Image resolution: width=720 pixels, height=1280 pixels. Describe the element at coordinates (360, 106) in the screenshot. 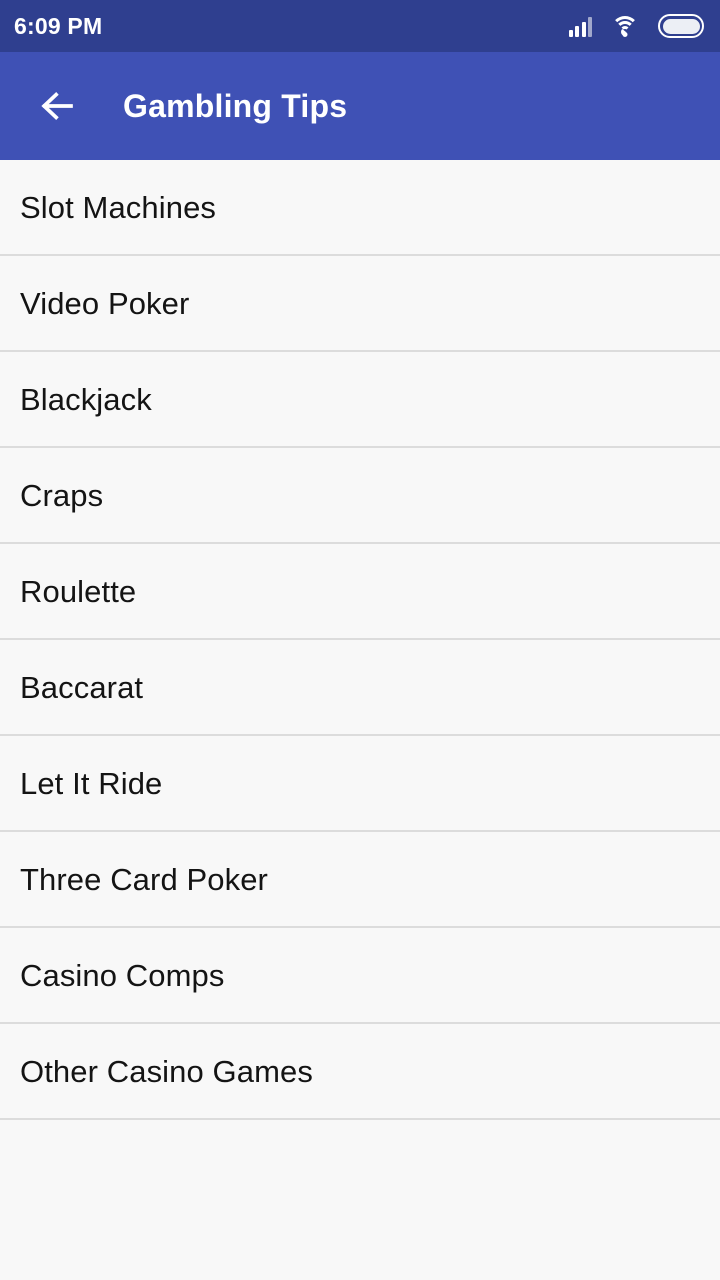

I see `app-bar: Gambling Tips` at that location.